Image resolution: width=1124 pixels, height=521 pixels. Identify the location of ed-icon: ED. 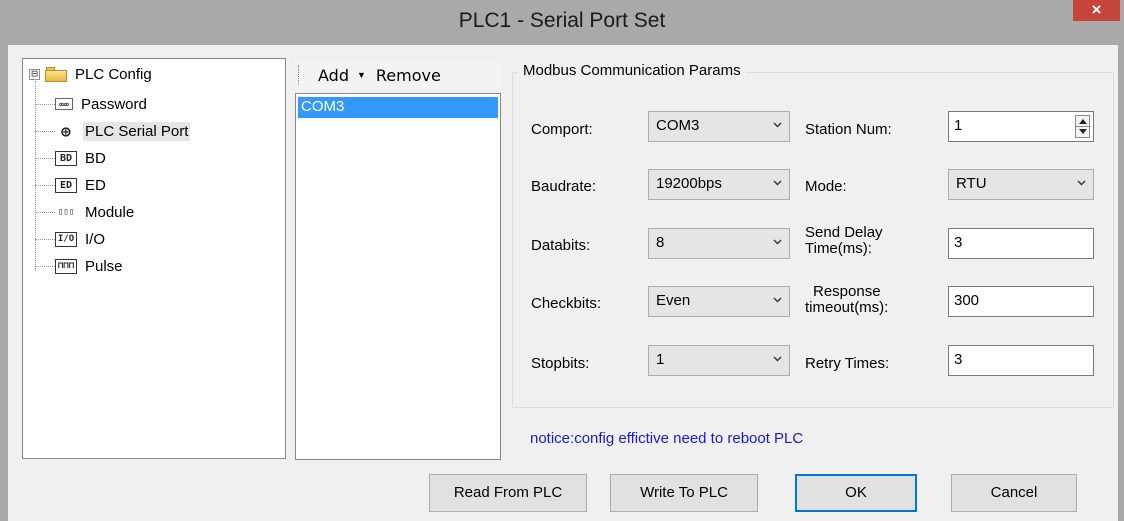
(66, 185).